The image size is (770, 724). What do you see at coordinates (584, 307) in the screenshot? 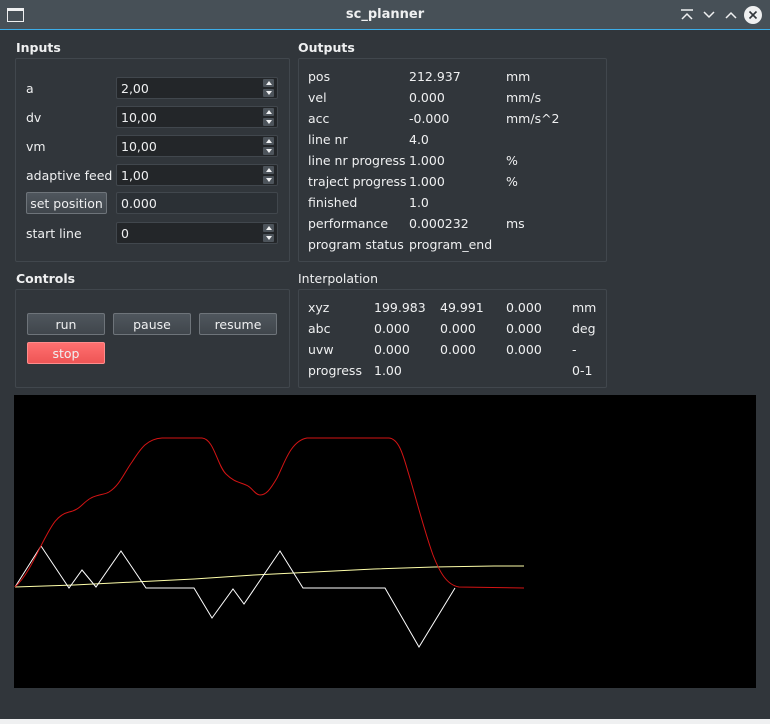
I see `interpolation-unit: mm` at bounding box center [584, 307].